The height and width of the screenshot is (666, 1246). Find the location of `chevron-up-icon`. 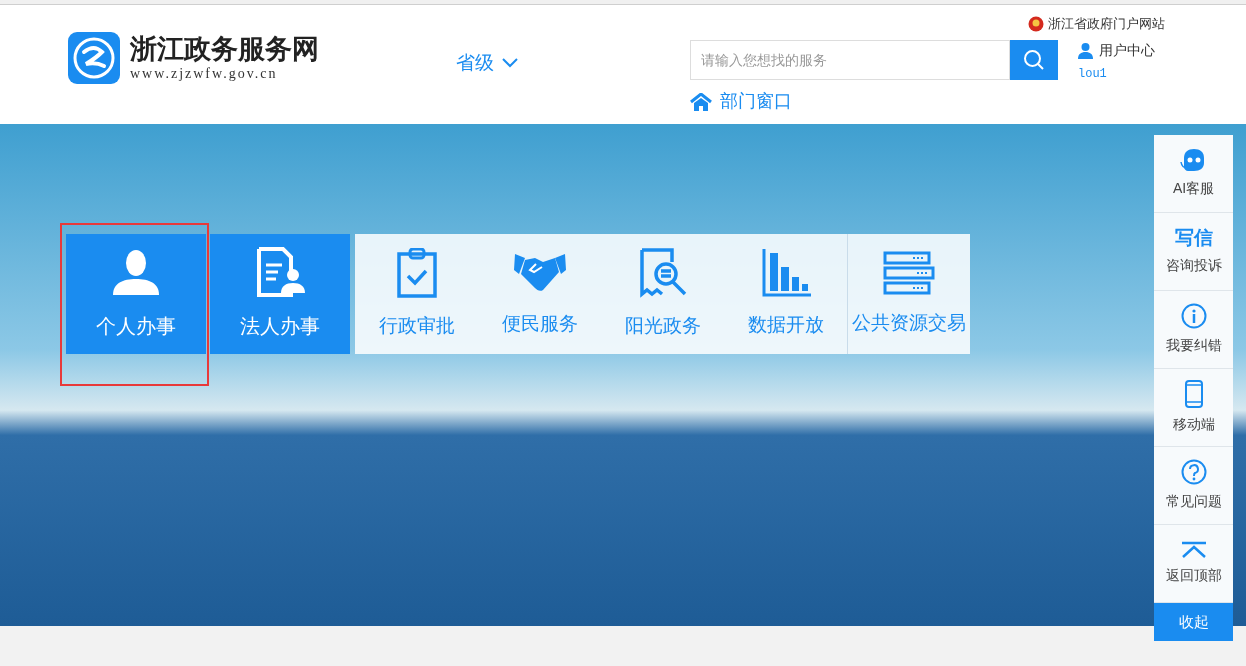

chevron-up-icon is located at coordinates (1193, 550).